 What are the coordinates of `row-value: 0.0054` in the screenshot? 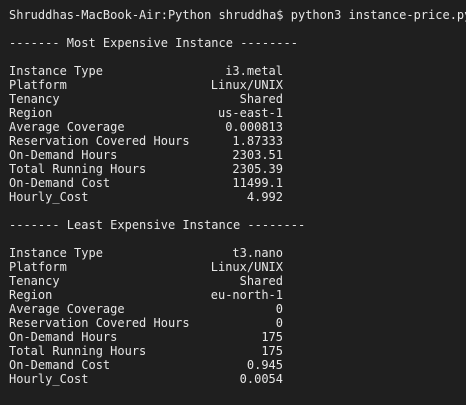 It's located at (261, 379).